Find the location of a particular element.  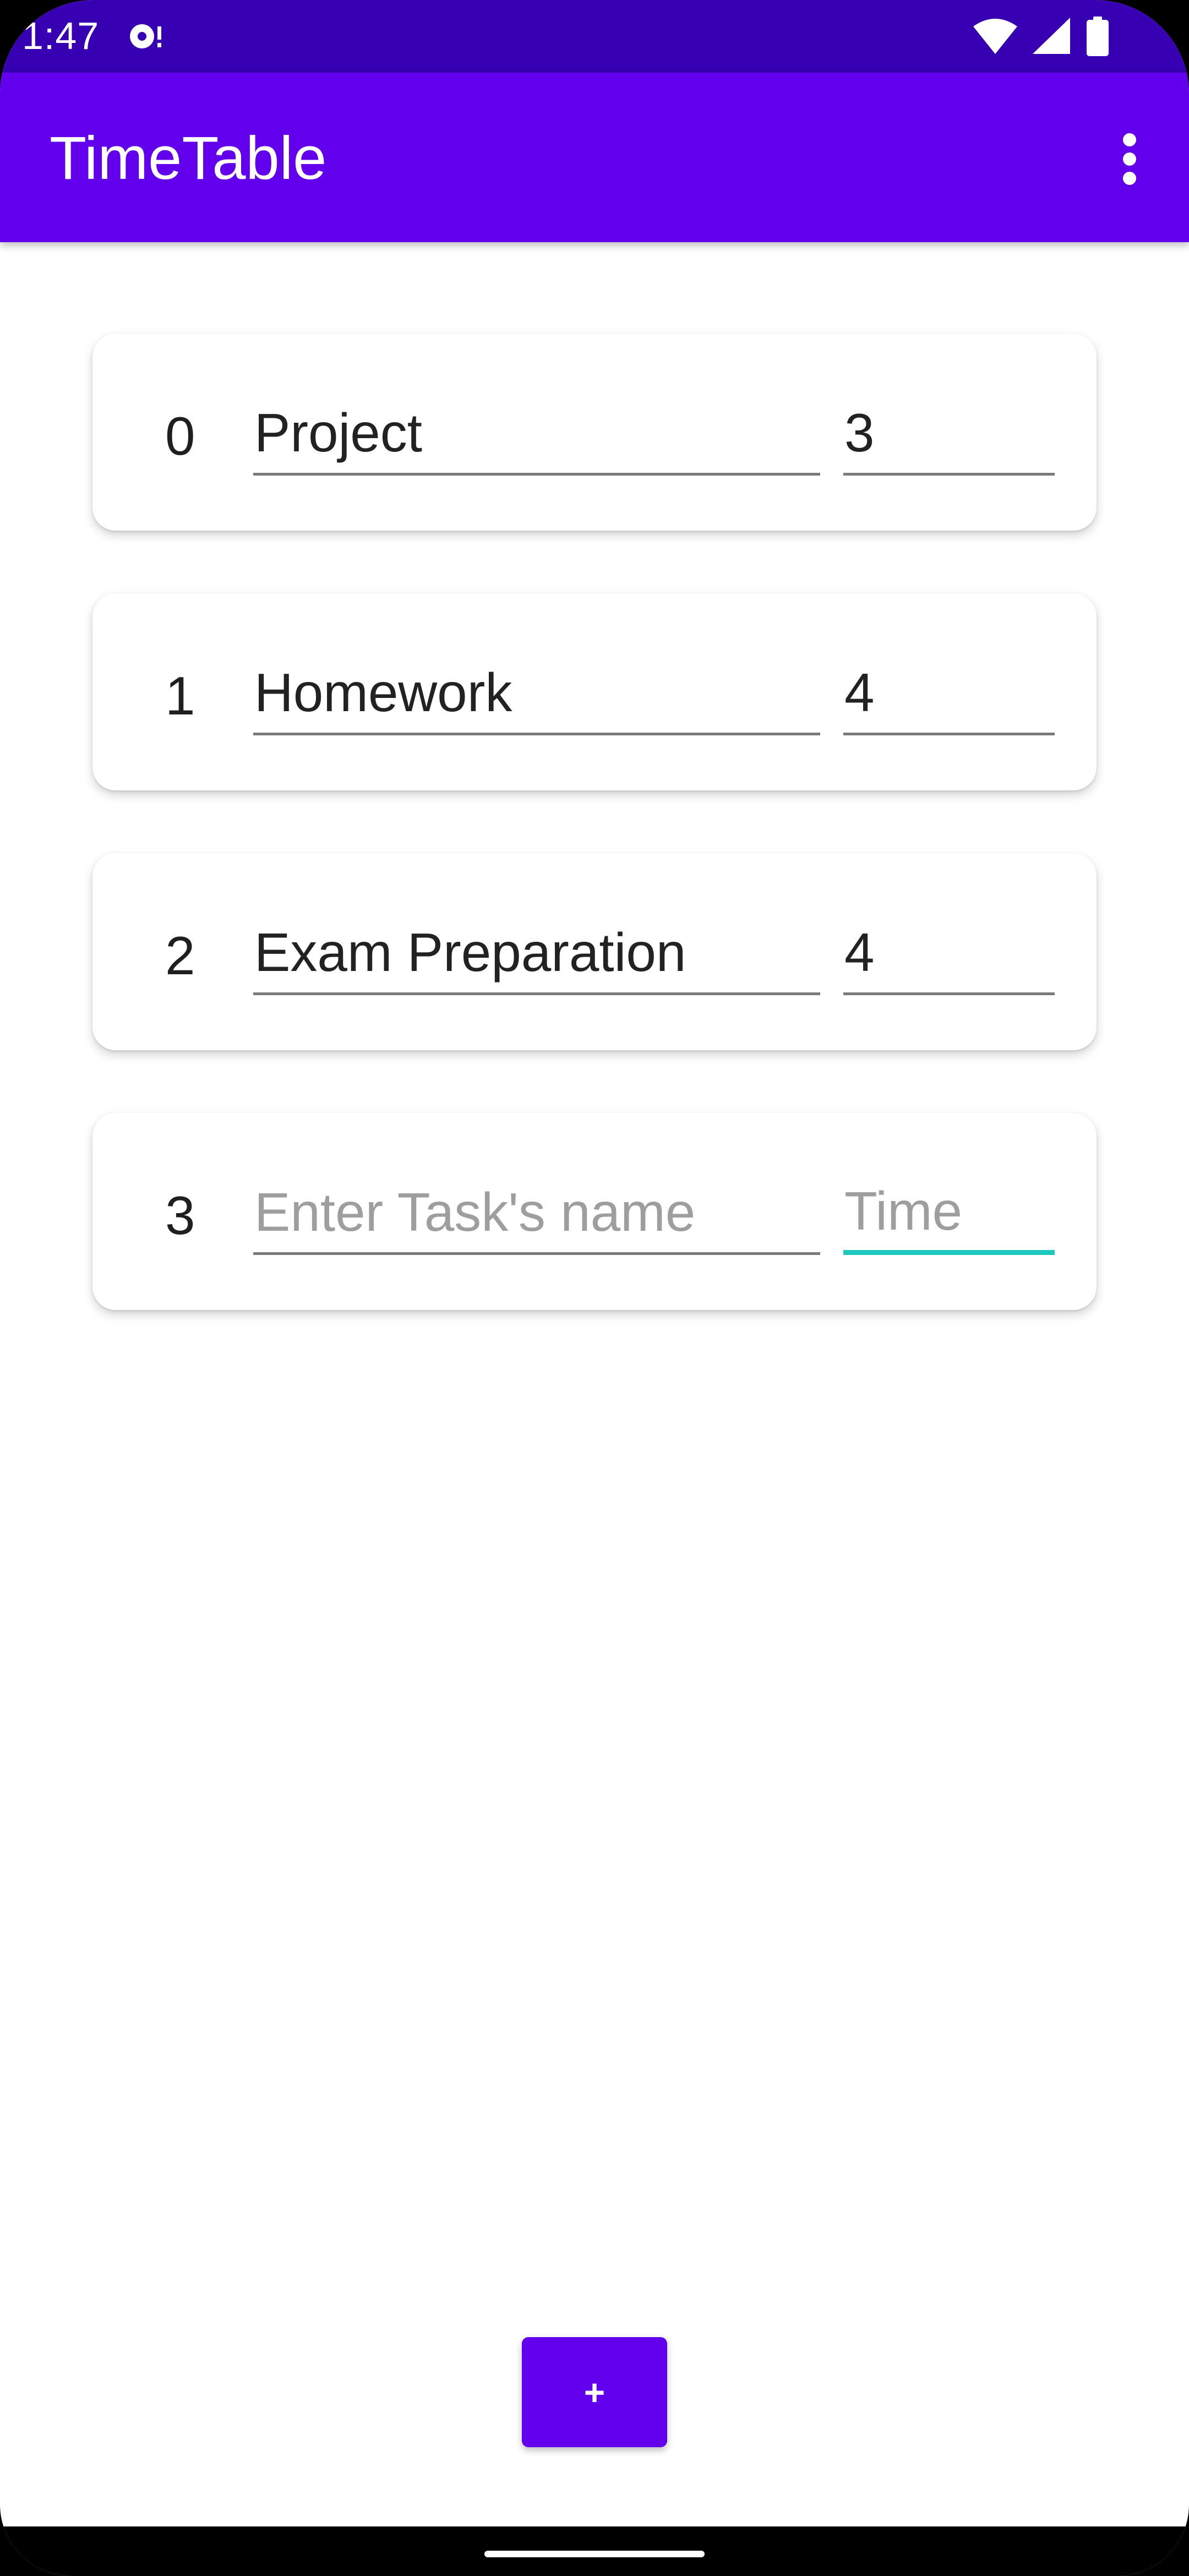

navigation-bar is located at coordinates (594, 2551).